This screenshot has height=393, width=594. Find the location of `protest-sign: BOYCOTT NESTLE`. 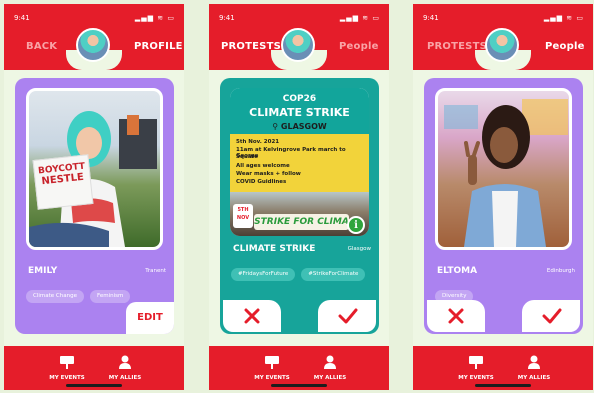

protest-sign: BOYCOTT NESTLE is located at coordinates (63, 182).